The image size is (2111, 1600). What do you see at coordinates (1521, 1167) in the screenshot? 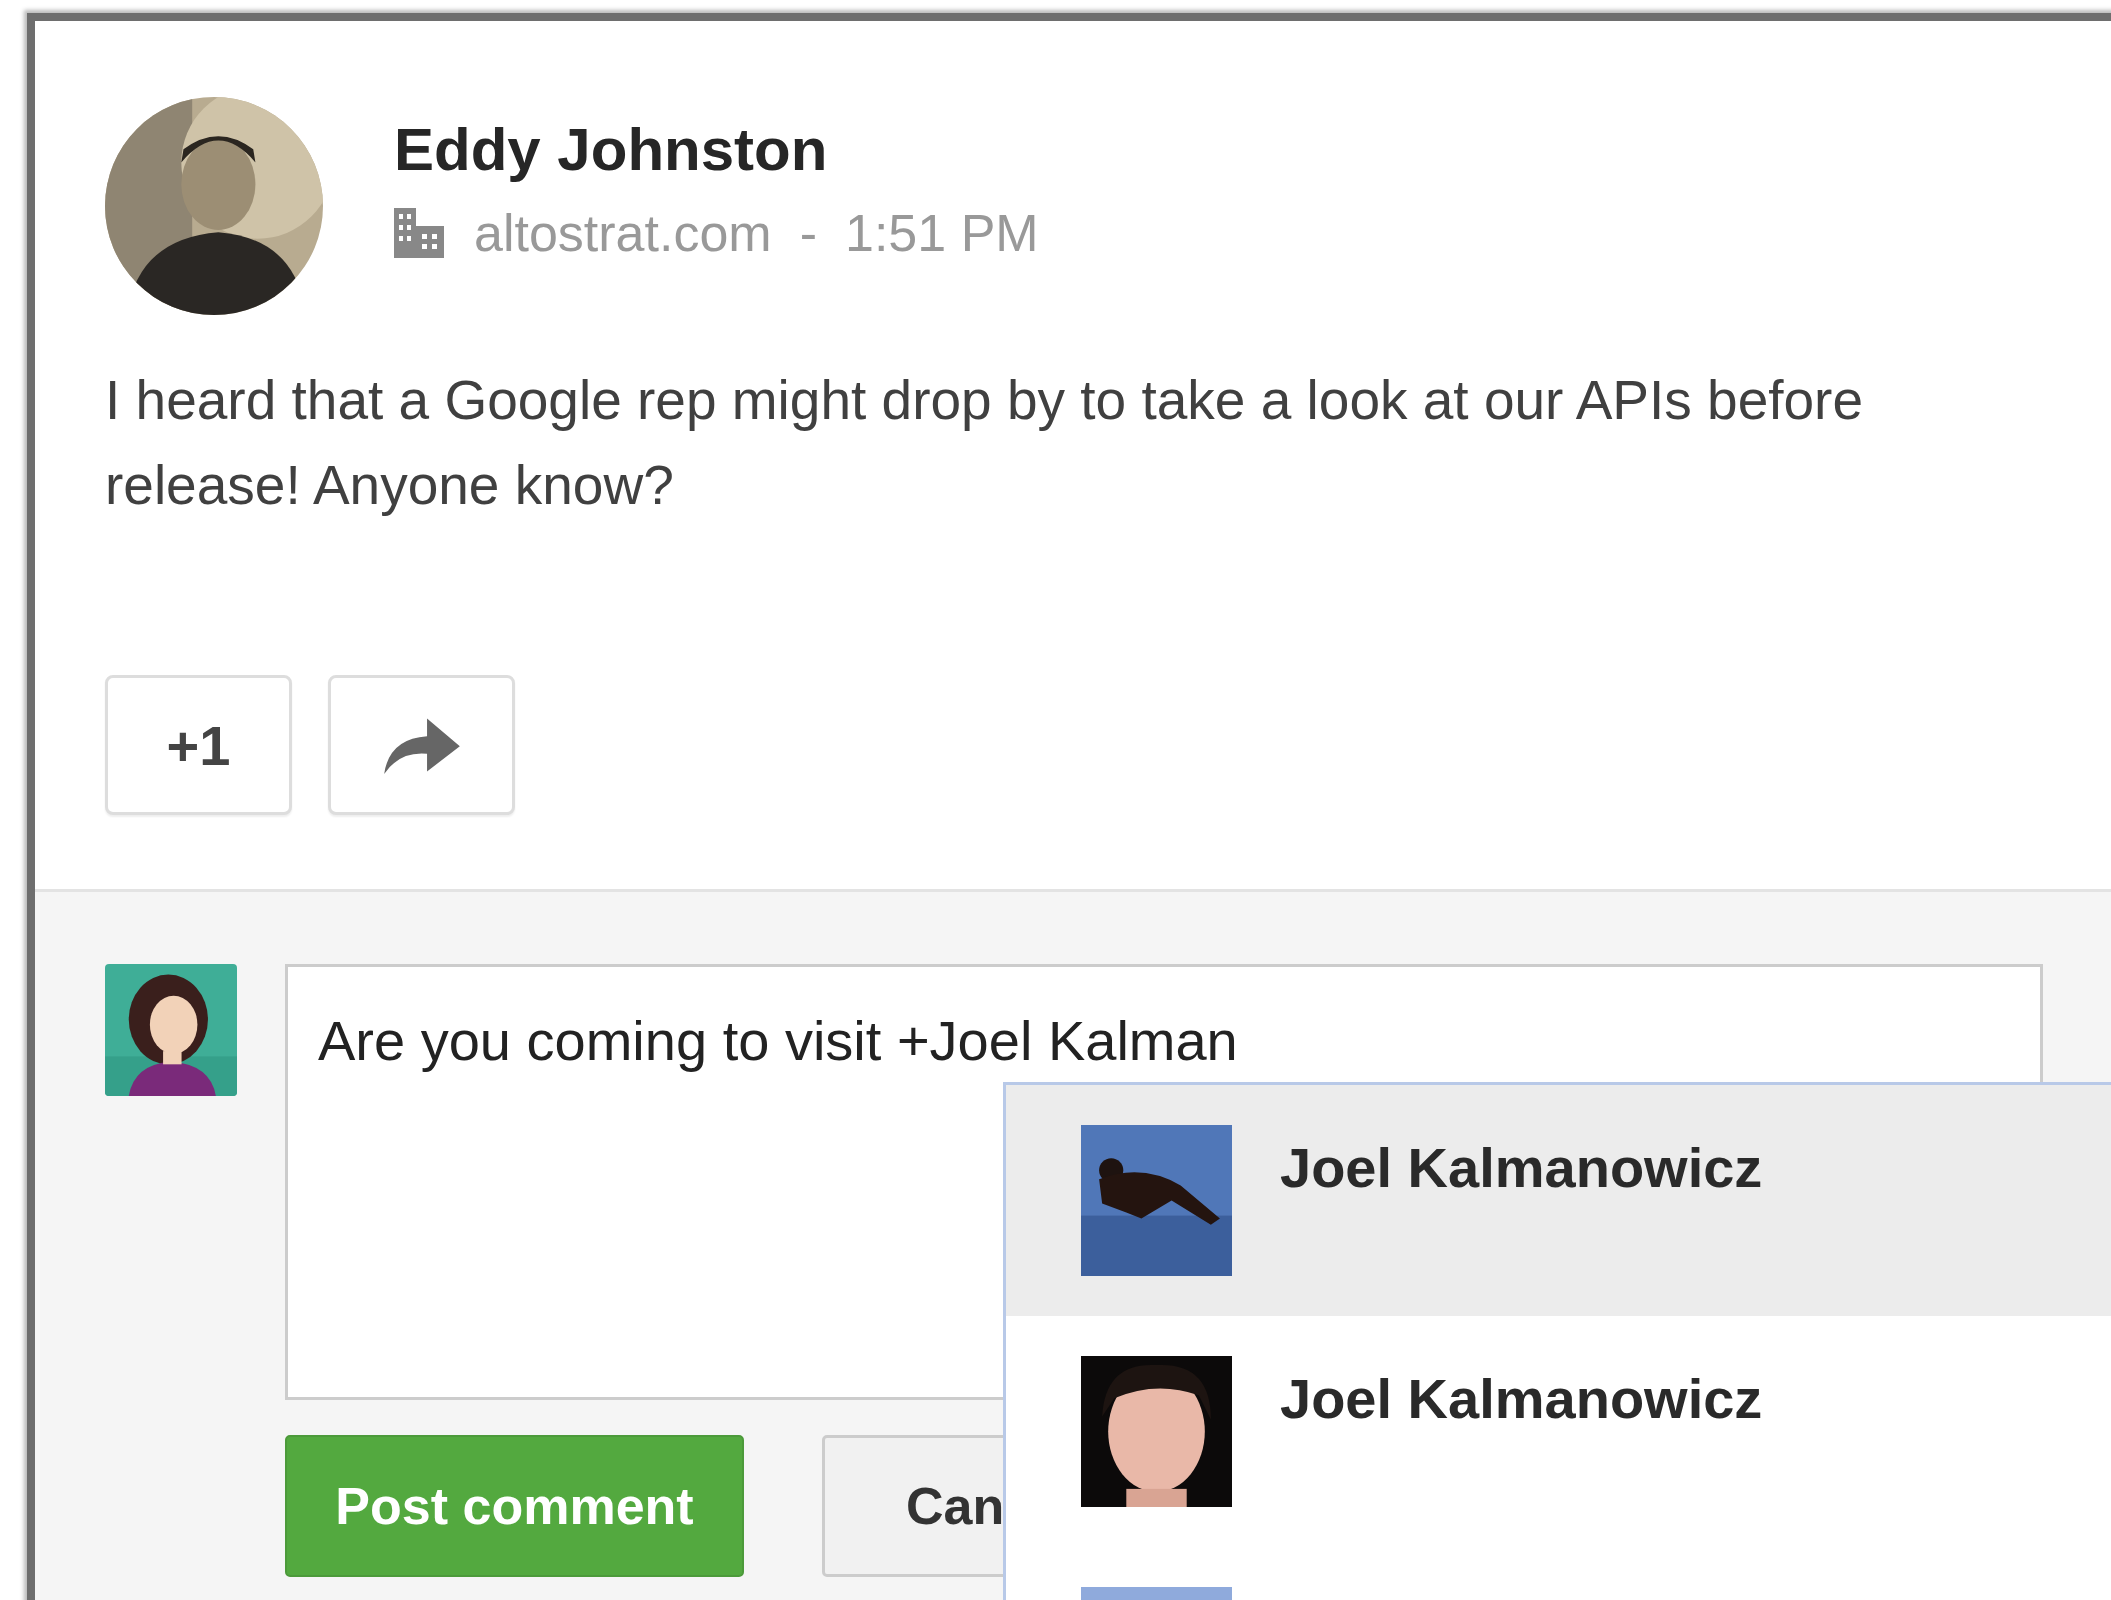
I see `suggestion-name: Joel Kalmanowicz` at bounding box center [1521, 1167].